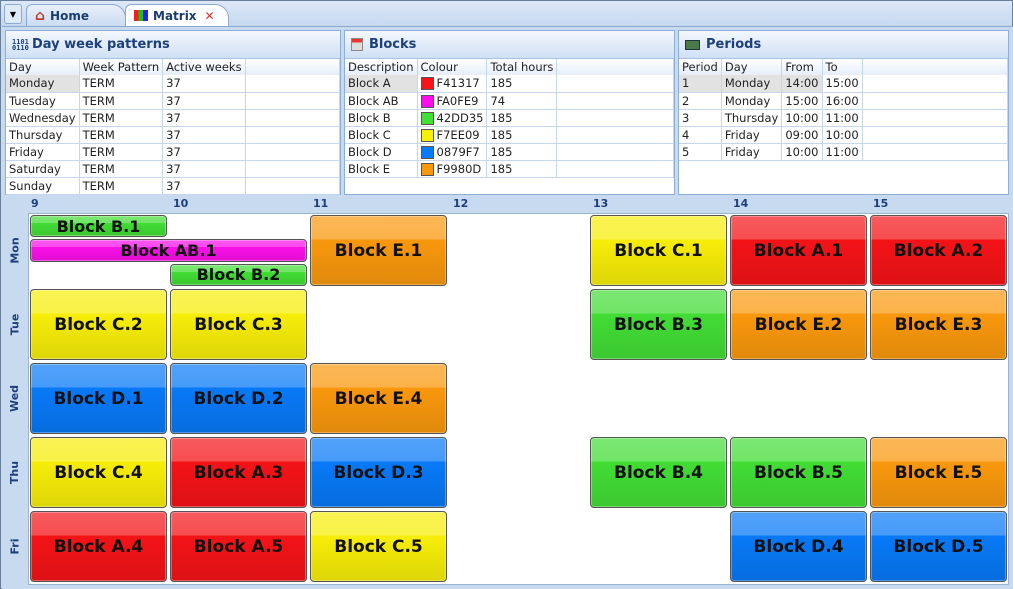 The height and width of the screenshot is (589, 1013). Describe the element at coordinates (938, 324) in the screenshot. I see `timetable-block: Block E.3` at that location.